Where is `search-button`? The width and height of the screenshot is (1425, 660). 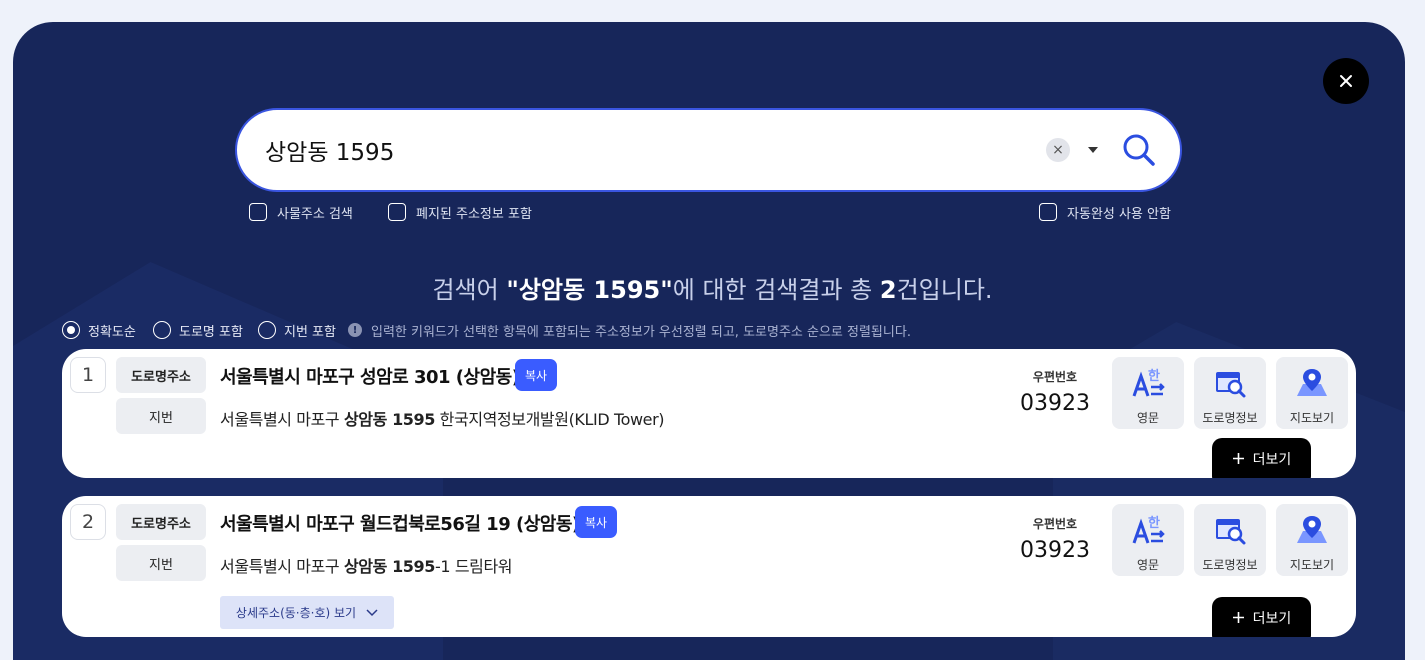 search-button is located at coordinates (1139, 150).